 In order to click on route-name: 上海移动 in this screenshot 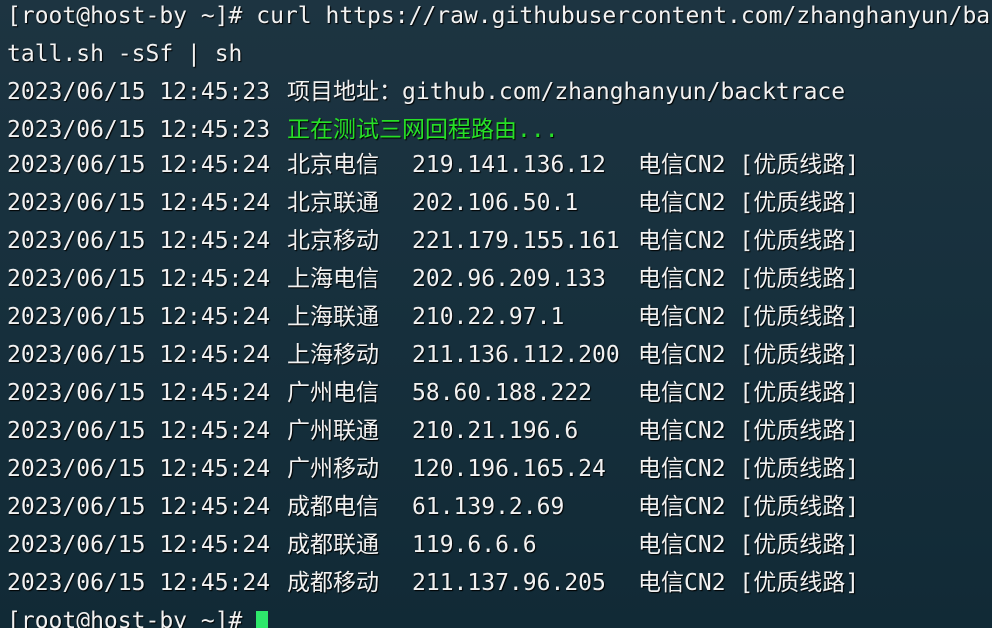, I will do `click(333, 355)`.